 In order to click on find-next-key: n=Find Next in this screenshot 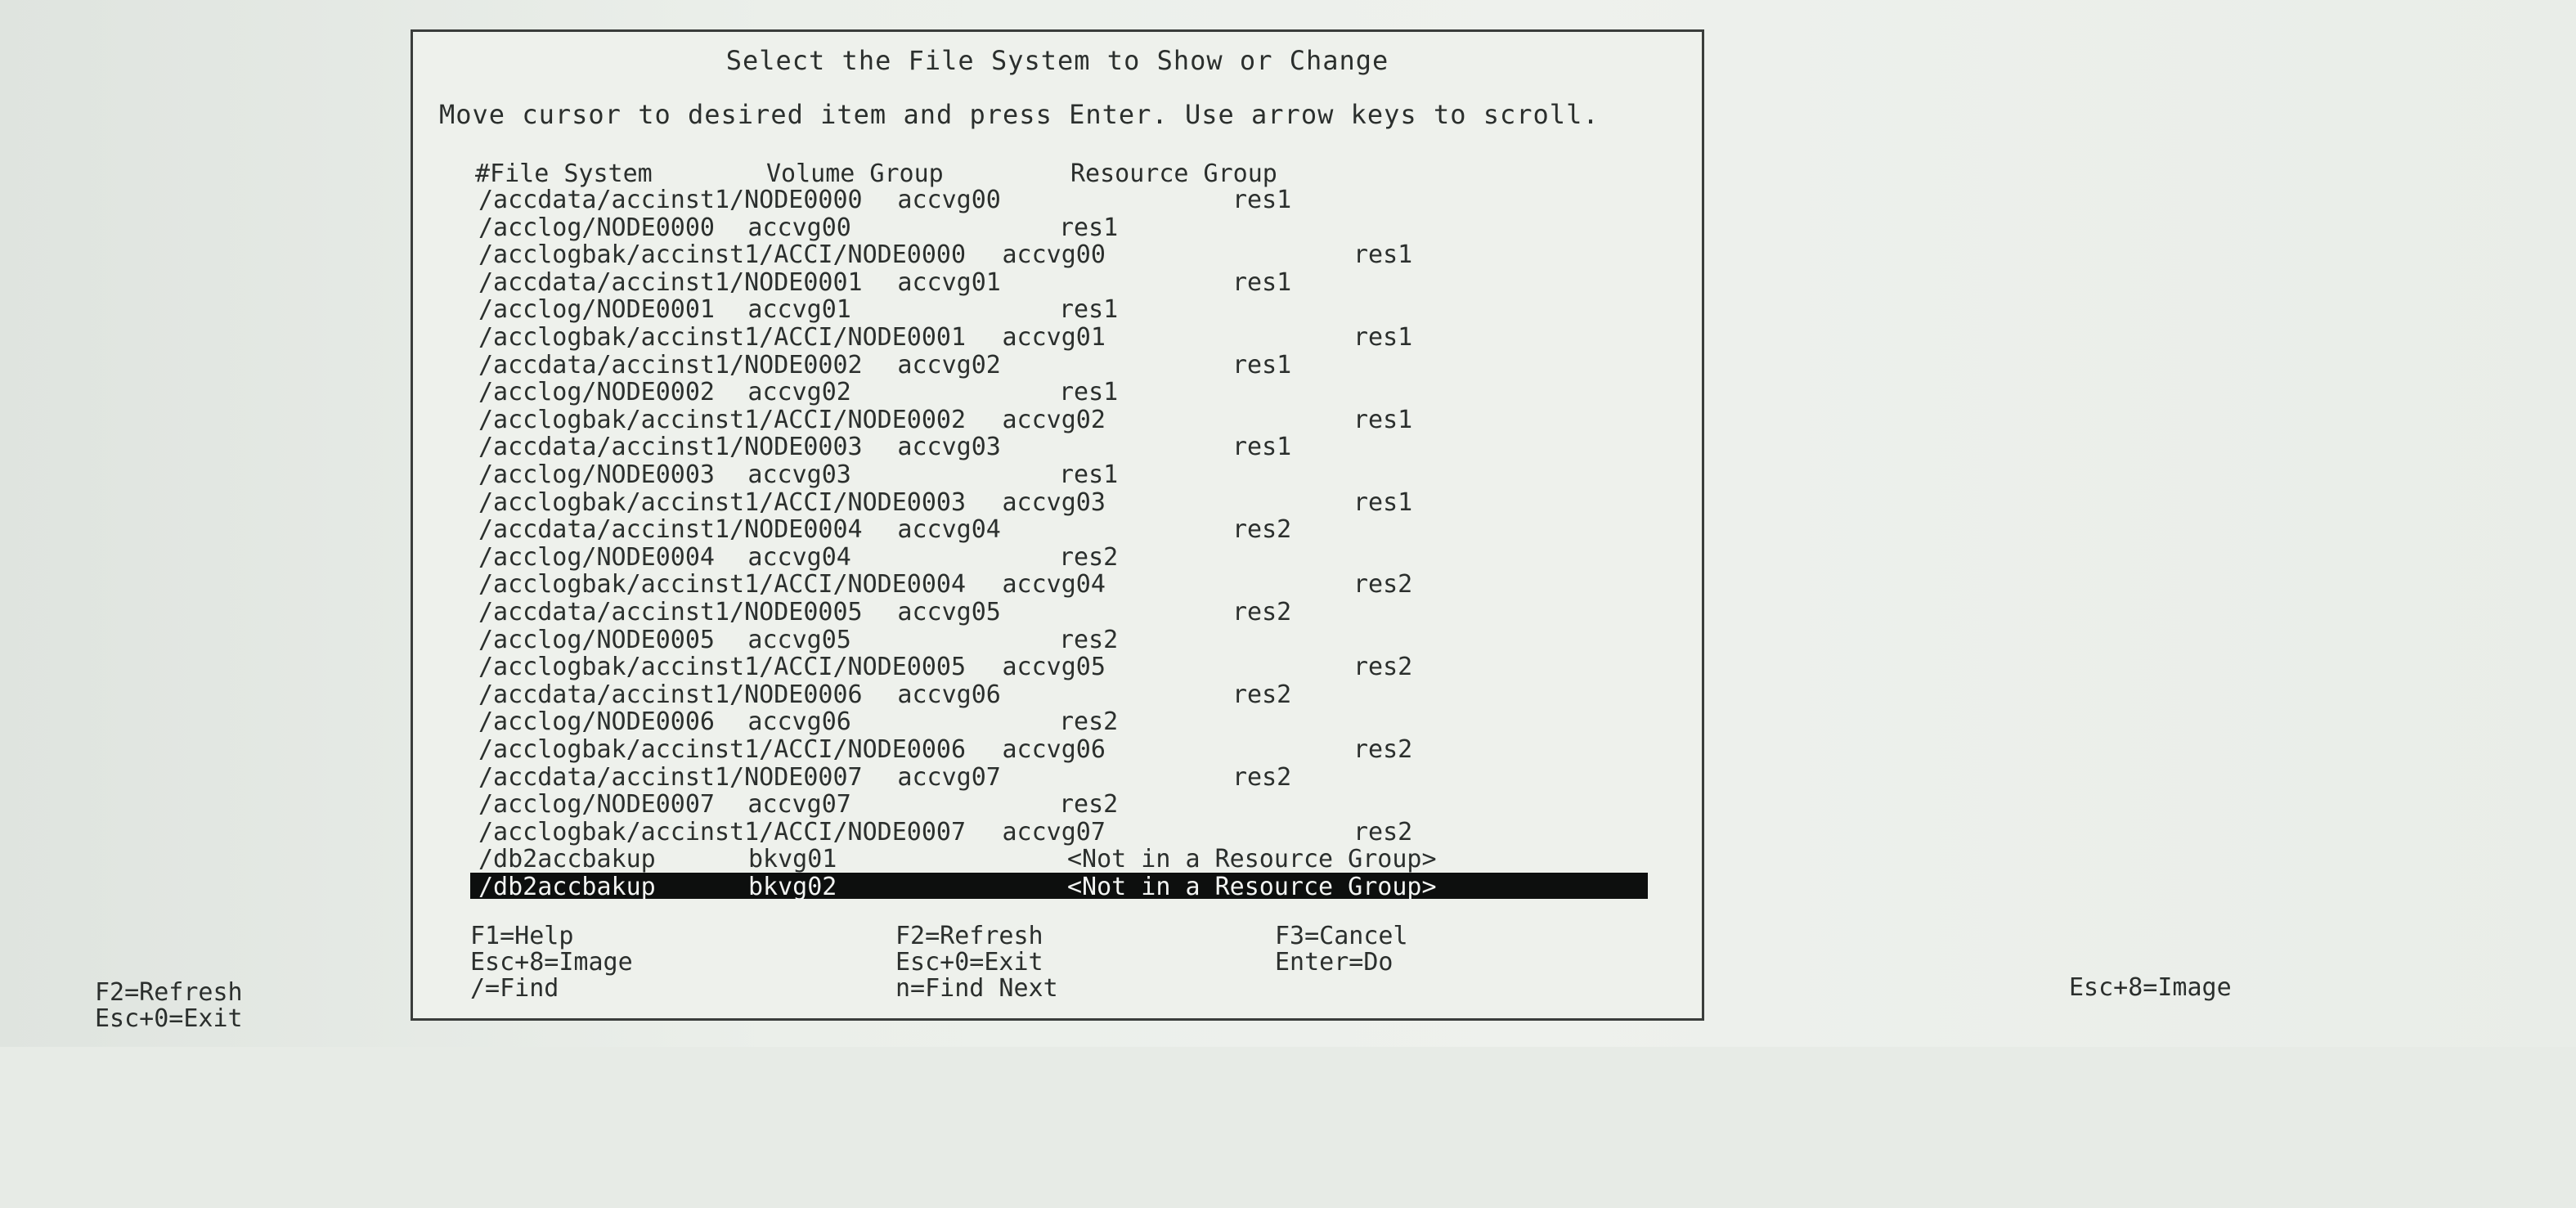, I will do `click(977, 988)`.